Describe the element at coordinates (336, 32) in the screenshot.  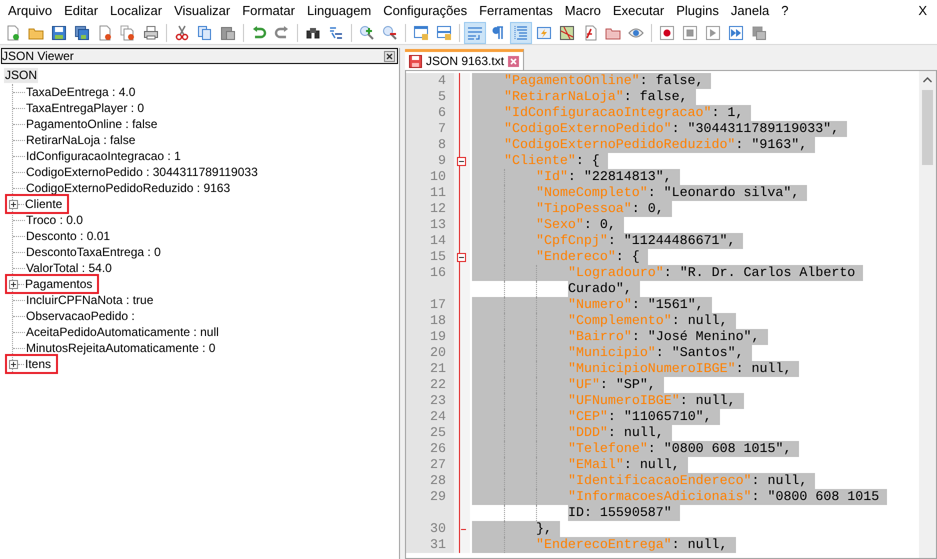
I see `replace-icon` at that location.